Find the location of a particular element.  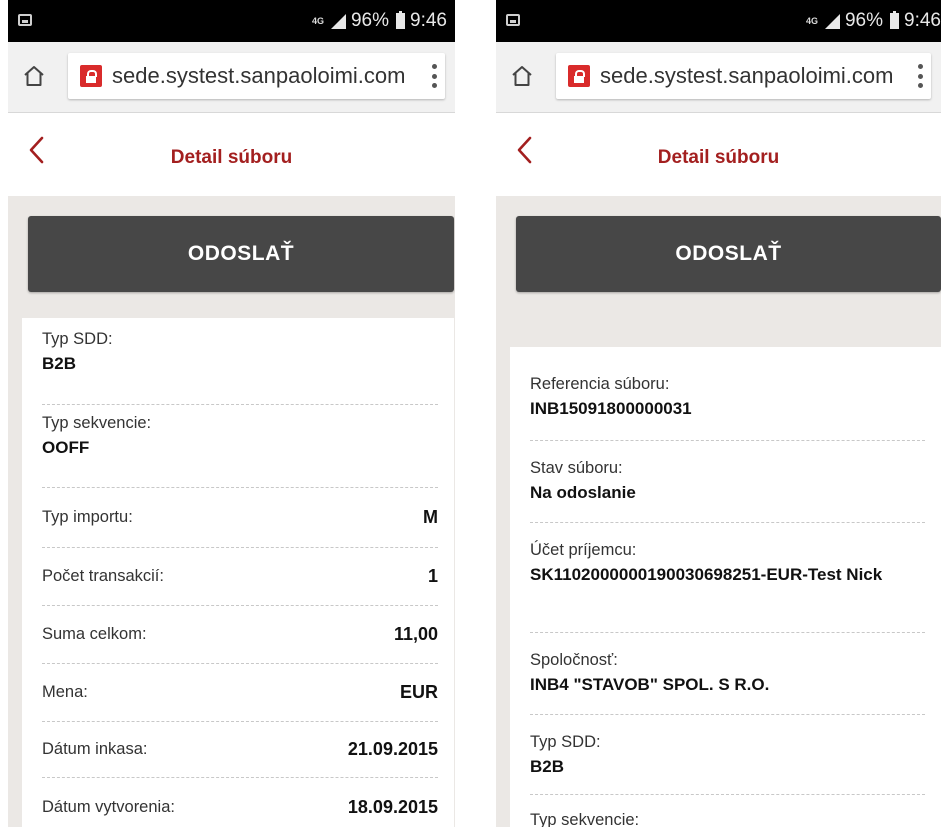

row-value: EUR is located at coordinates (418, 692).